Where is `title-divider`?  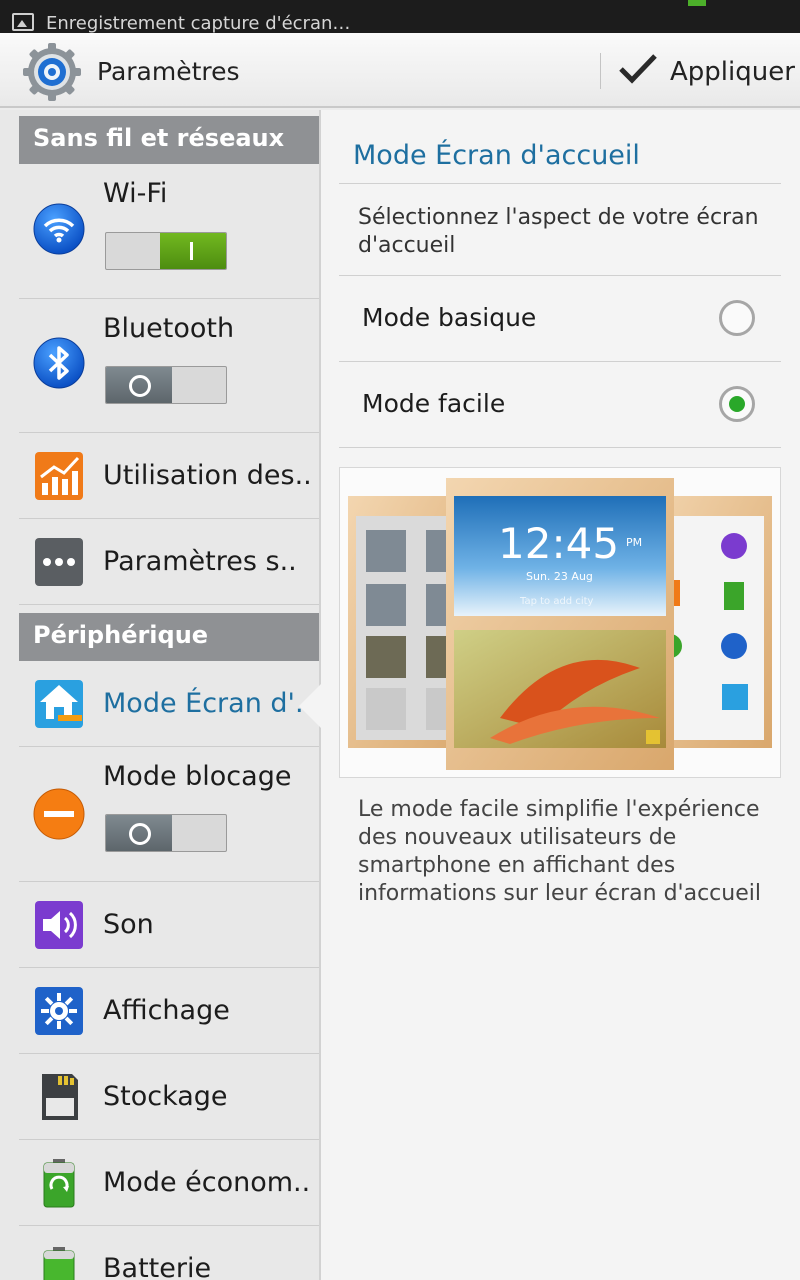 title-divider is located at coordinates (560, 183).